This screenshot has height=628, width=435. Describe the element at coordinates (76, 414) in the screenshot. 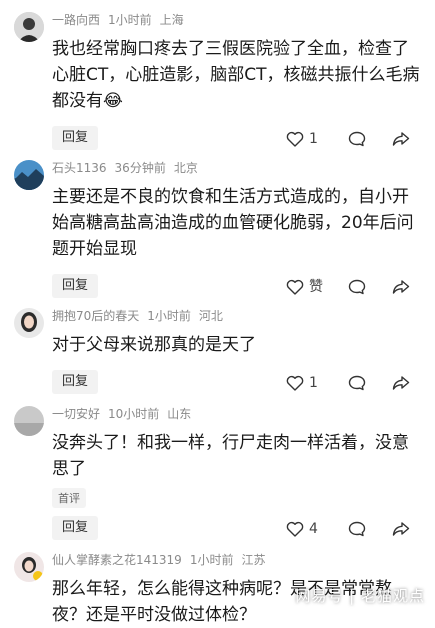

I see `username: 一切安好` at that location.